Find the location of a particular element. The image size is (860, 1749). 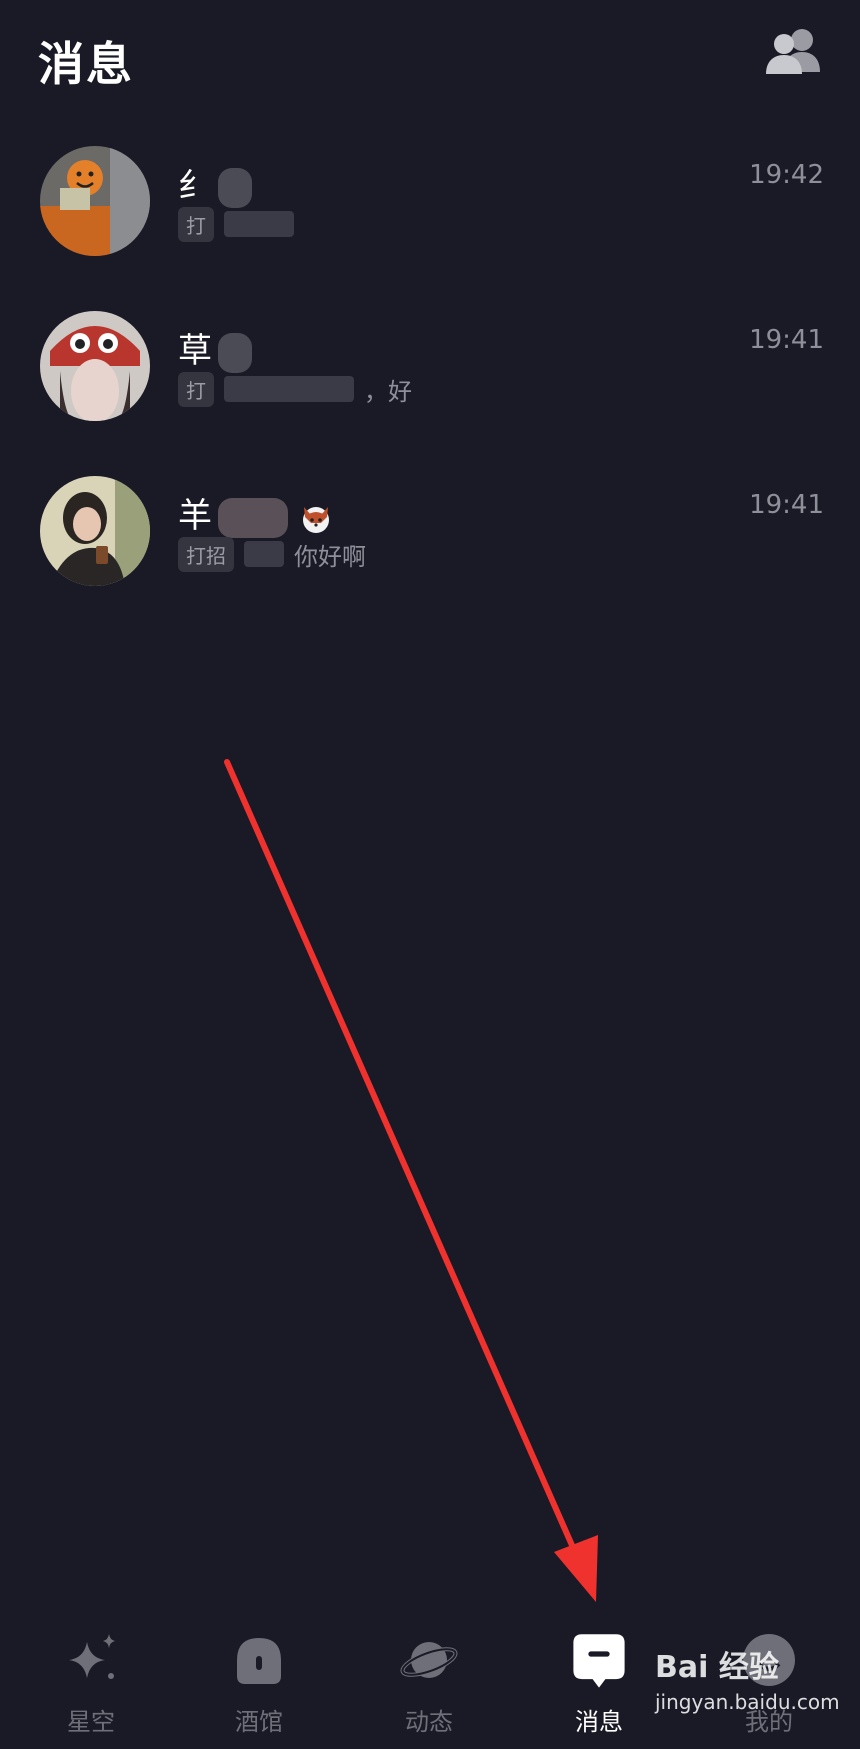

watermark: Bai 经验 jingyan.baidu.com is located at coordinates (755, 1682).